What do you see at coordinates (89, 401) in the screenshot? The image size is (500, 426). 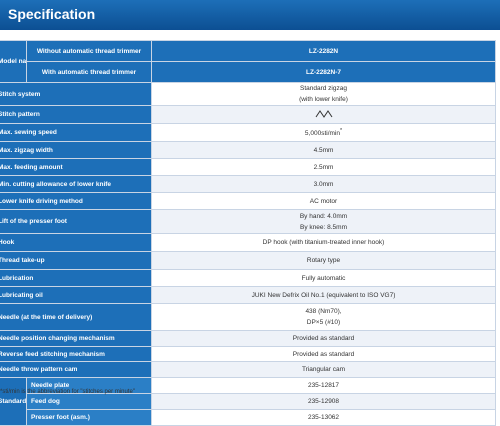 I see `gauge-item-label: Feed dog` at bounding box center [89, 401].